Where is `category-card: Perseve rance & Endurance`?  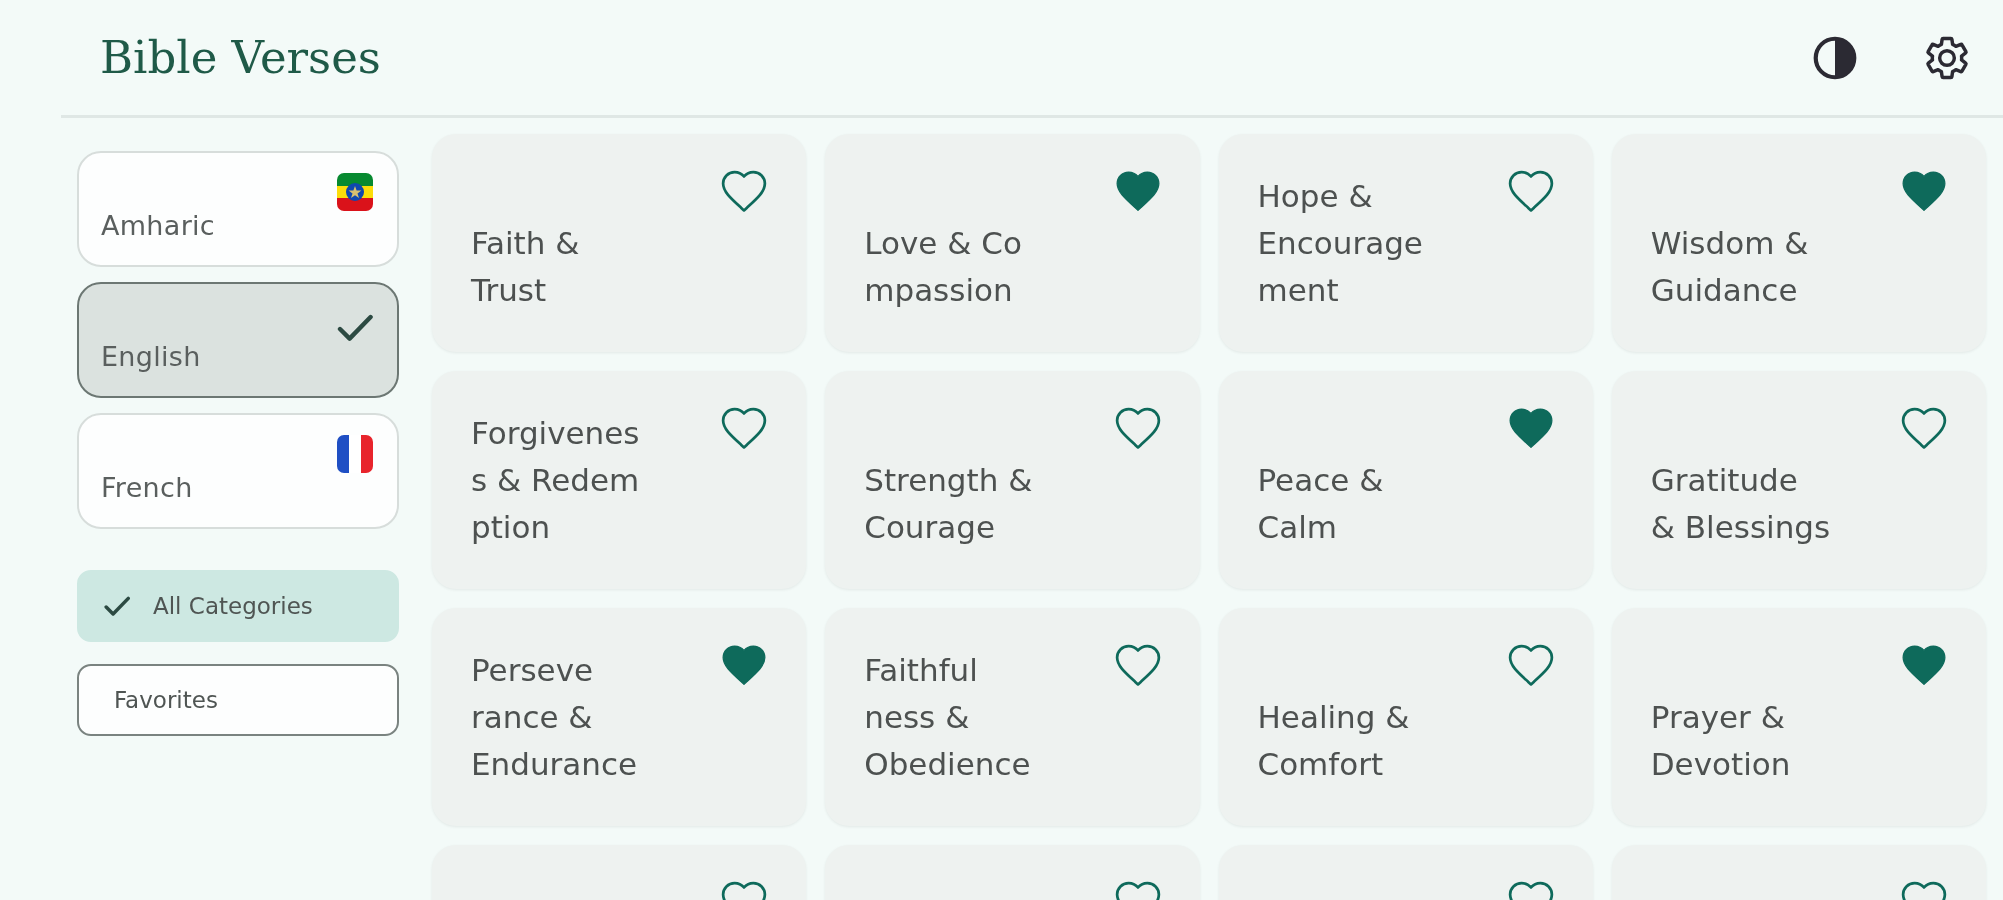
category-card: Perseve rance & Endurance is located at coordinates (619, 717).